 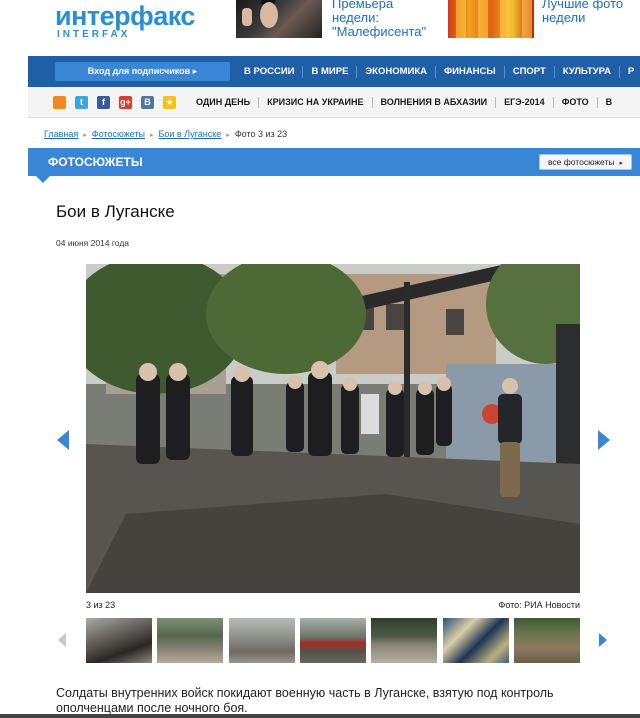 I want to click on favorite-star-icon: ★, so click(x=169, y=102).